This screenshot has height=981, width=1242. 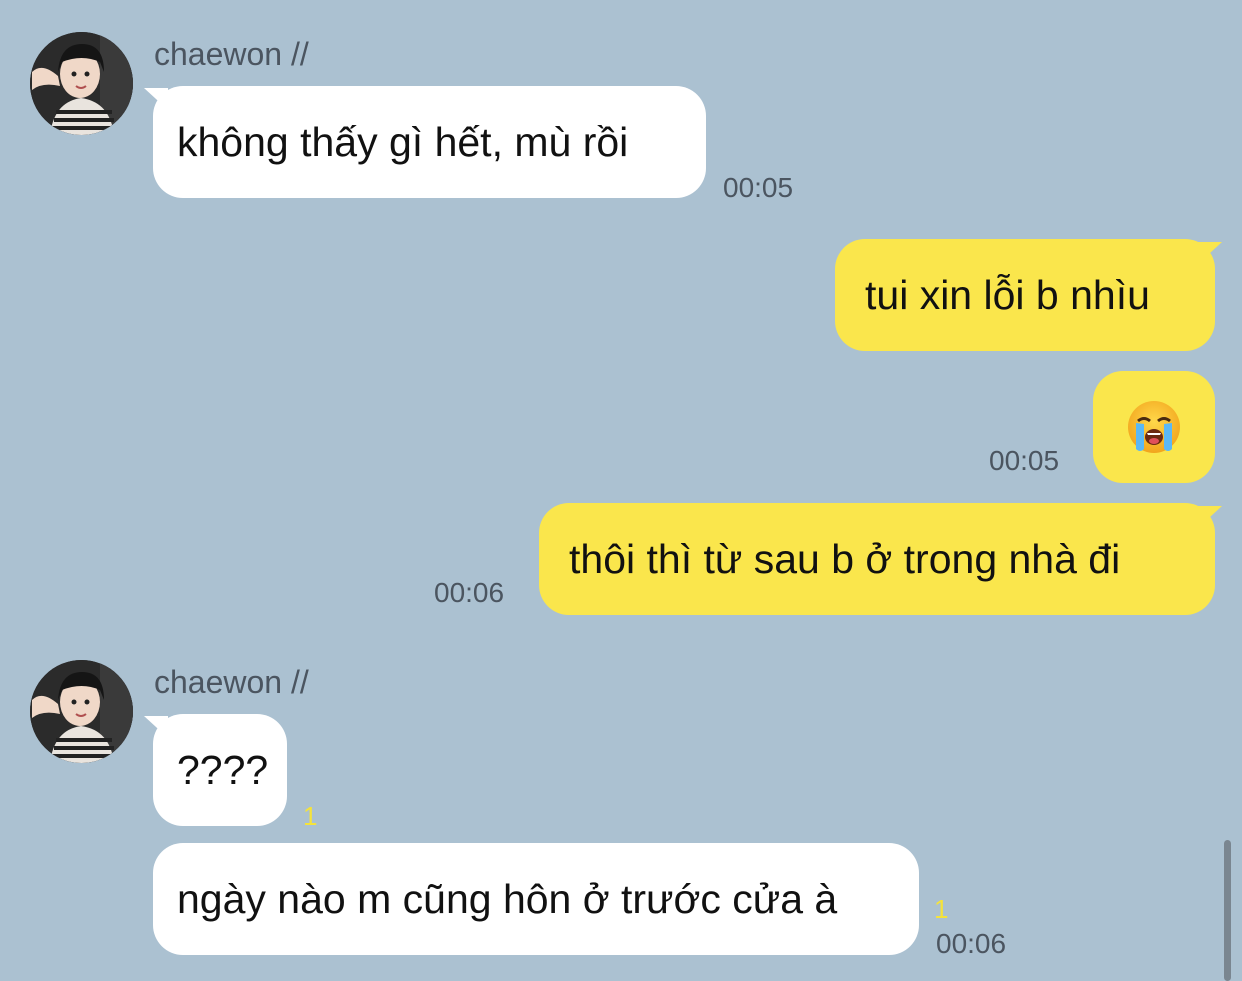 I want to click on message-bubble-outgoing: tui xin lỗi b nhìu, so click(x=1025, y=295).